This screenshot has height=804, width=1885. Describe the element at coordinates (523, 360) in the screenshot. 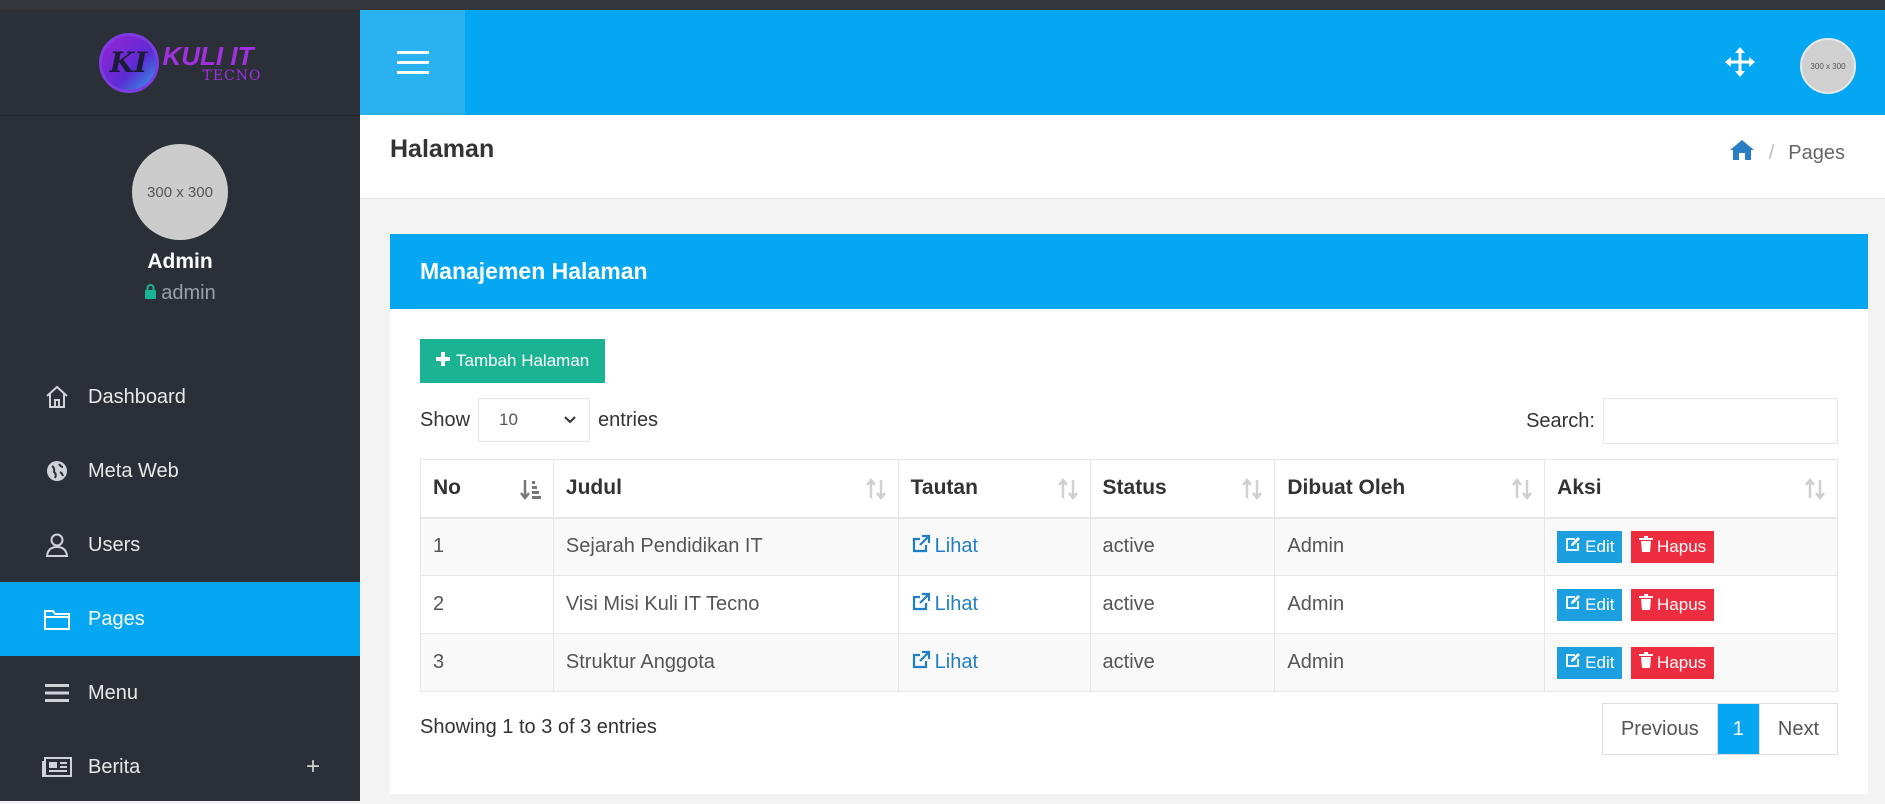

I see `add-page-label: Tambah Halaman` at that location.